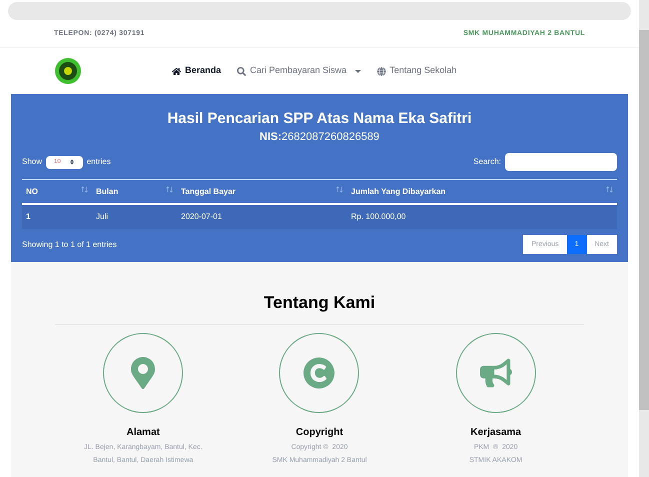 The height and width of the screenshot is (477, 649). Describe the element at coordinates (241, 71) in the screenshot. I see `search-icon` at that location.